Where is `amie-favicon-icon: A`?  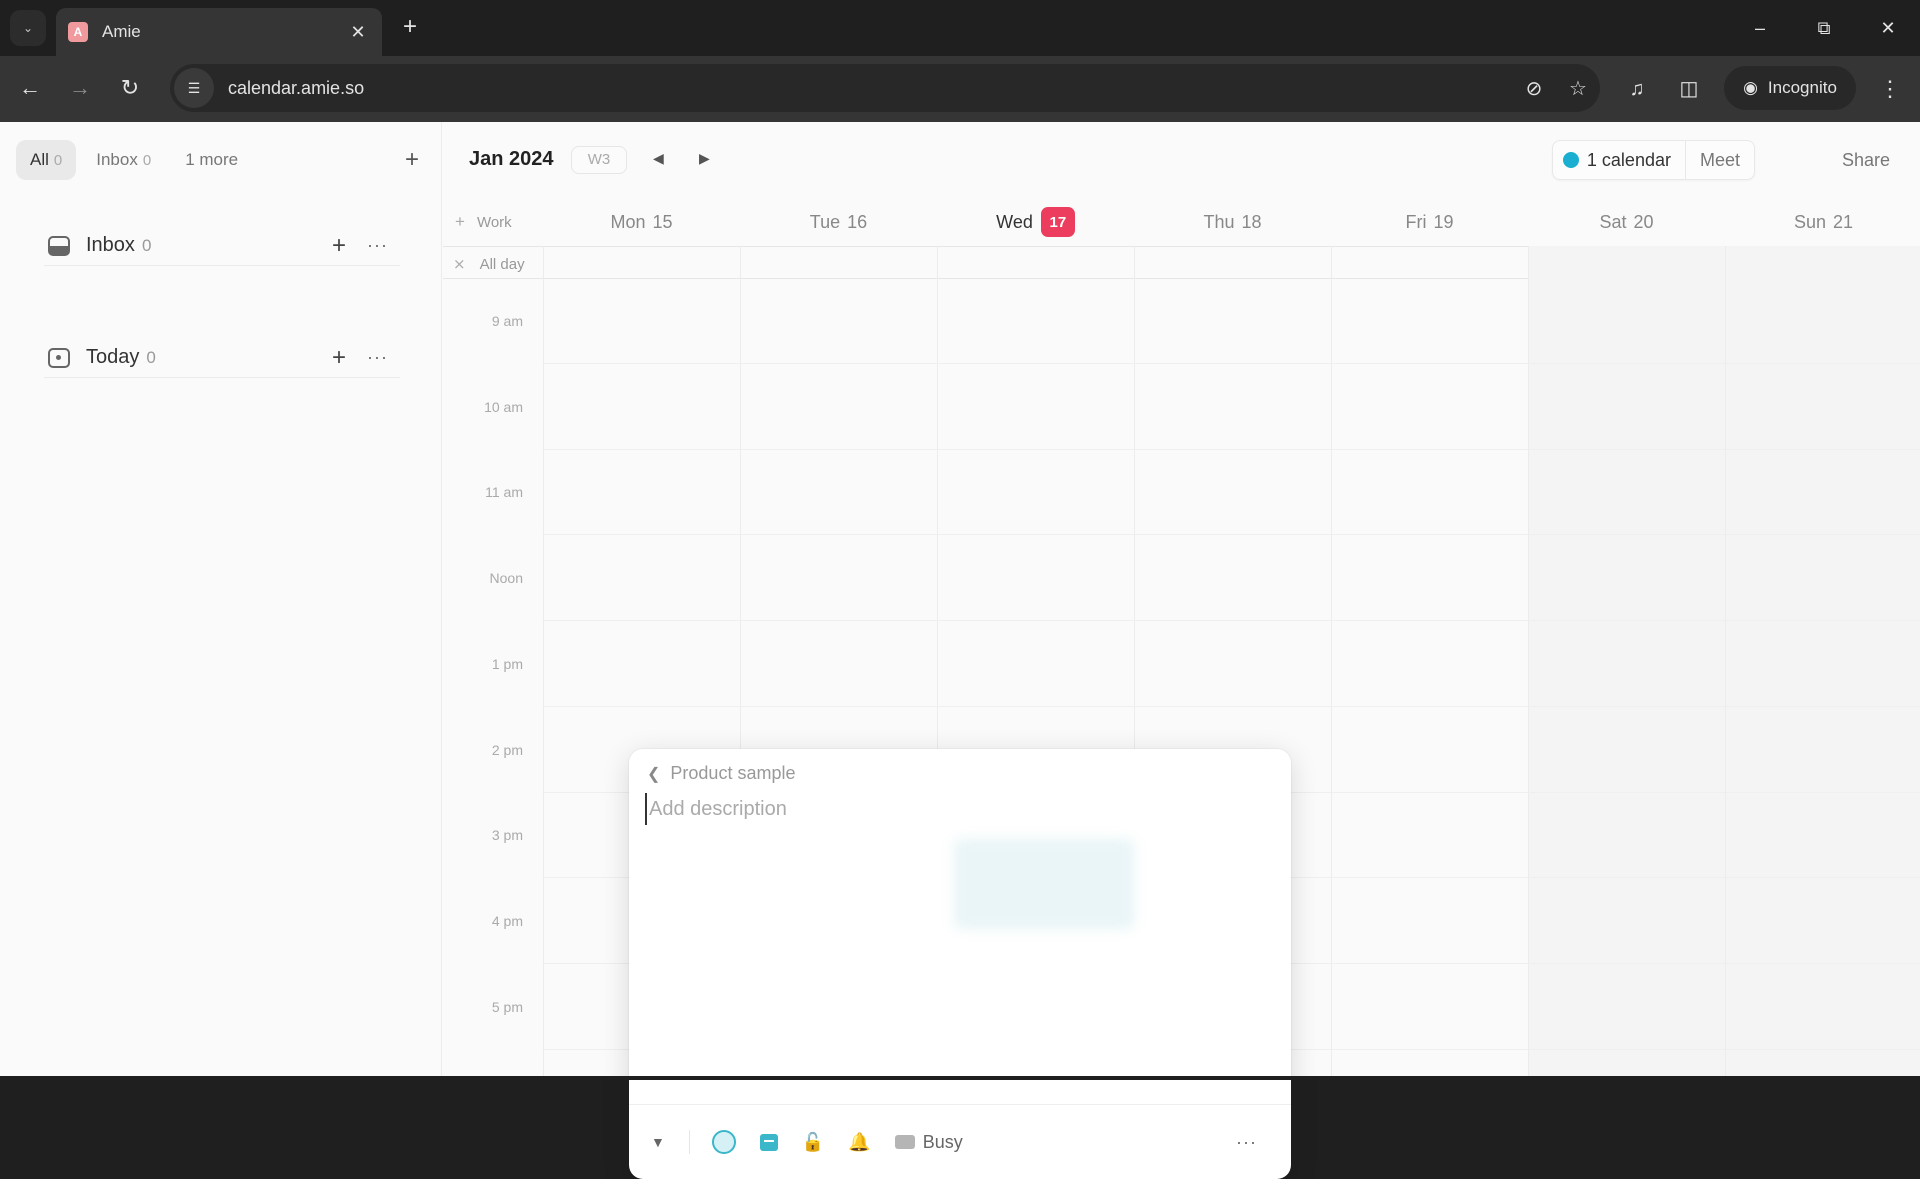 amie-favicon-icon: A is located at coordinates (78, 32).